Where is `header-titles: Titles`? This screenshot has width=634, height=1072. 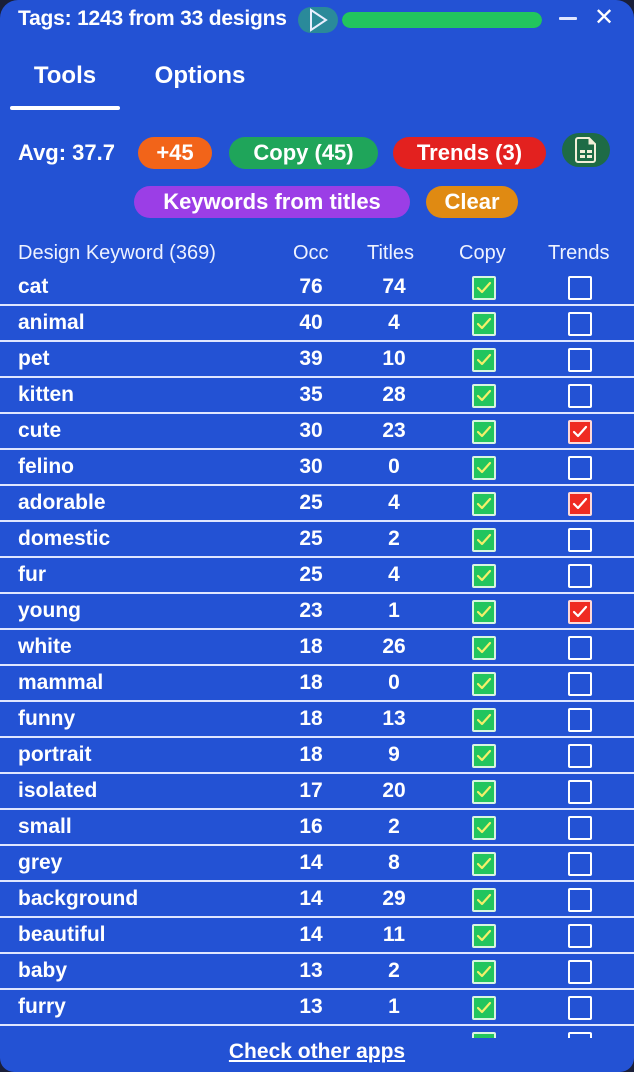
header-titles: Titles is located at coordinates (390, 253).